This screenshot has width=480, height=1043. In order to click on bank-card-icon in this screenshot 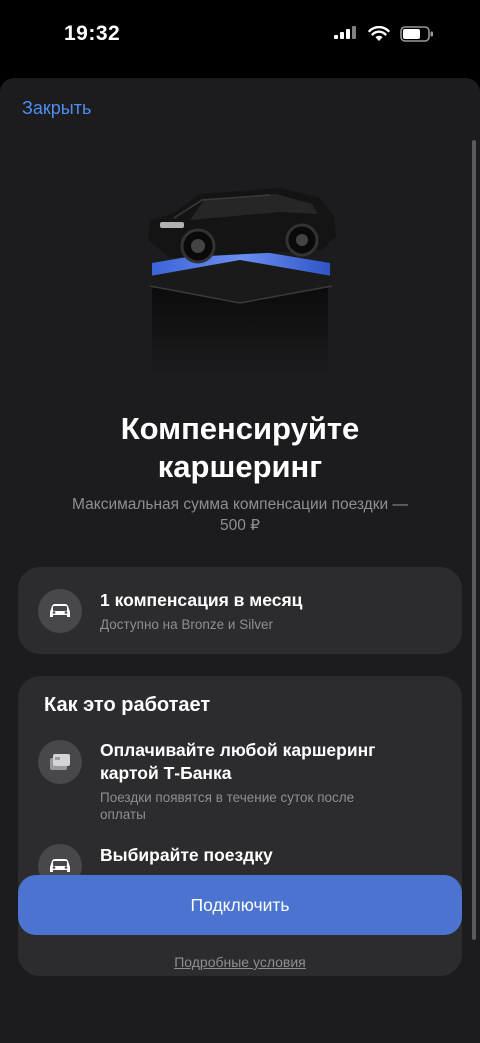, I will do `click(60, 762)`.